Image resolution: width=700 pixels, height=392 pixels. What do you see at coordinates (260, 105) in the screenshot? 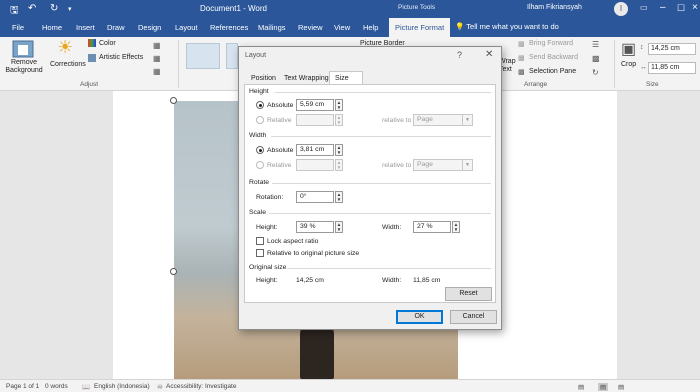
I see `height-absolute-radio` at bounding box center [260, 105].